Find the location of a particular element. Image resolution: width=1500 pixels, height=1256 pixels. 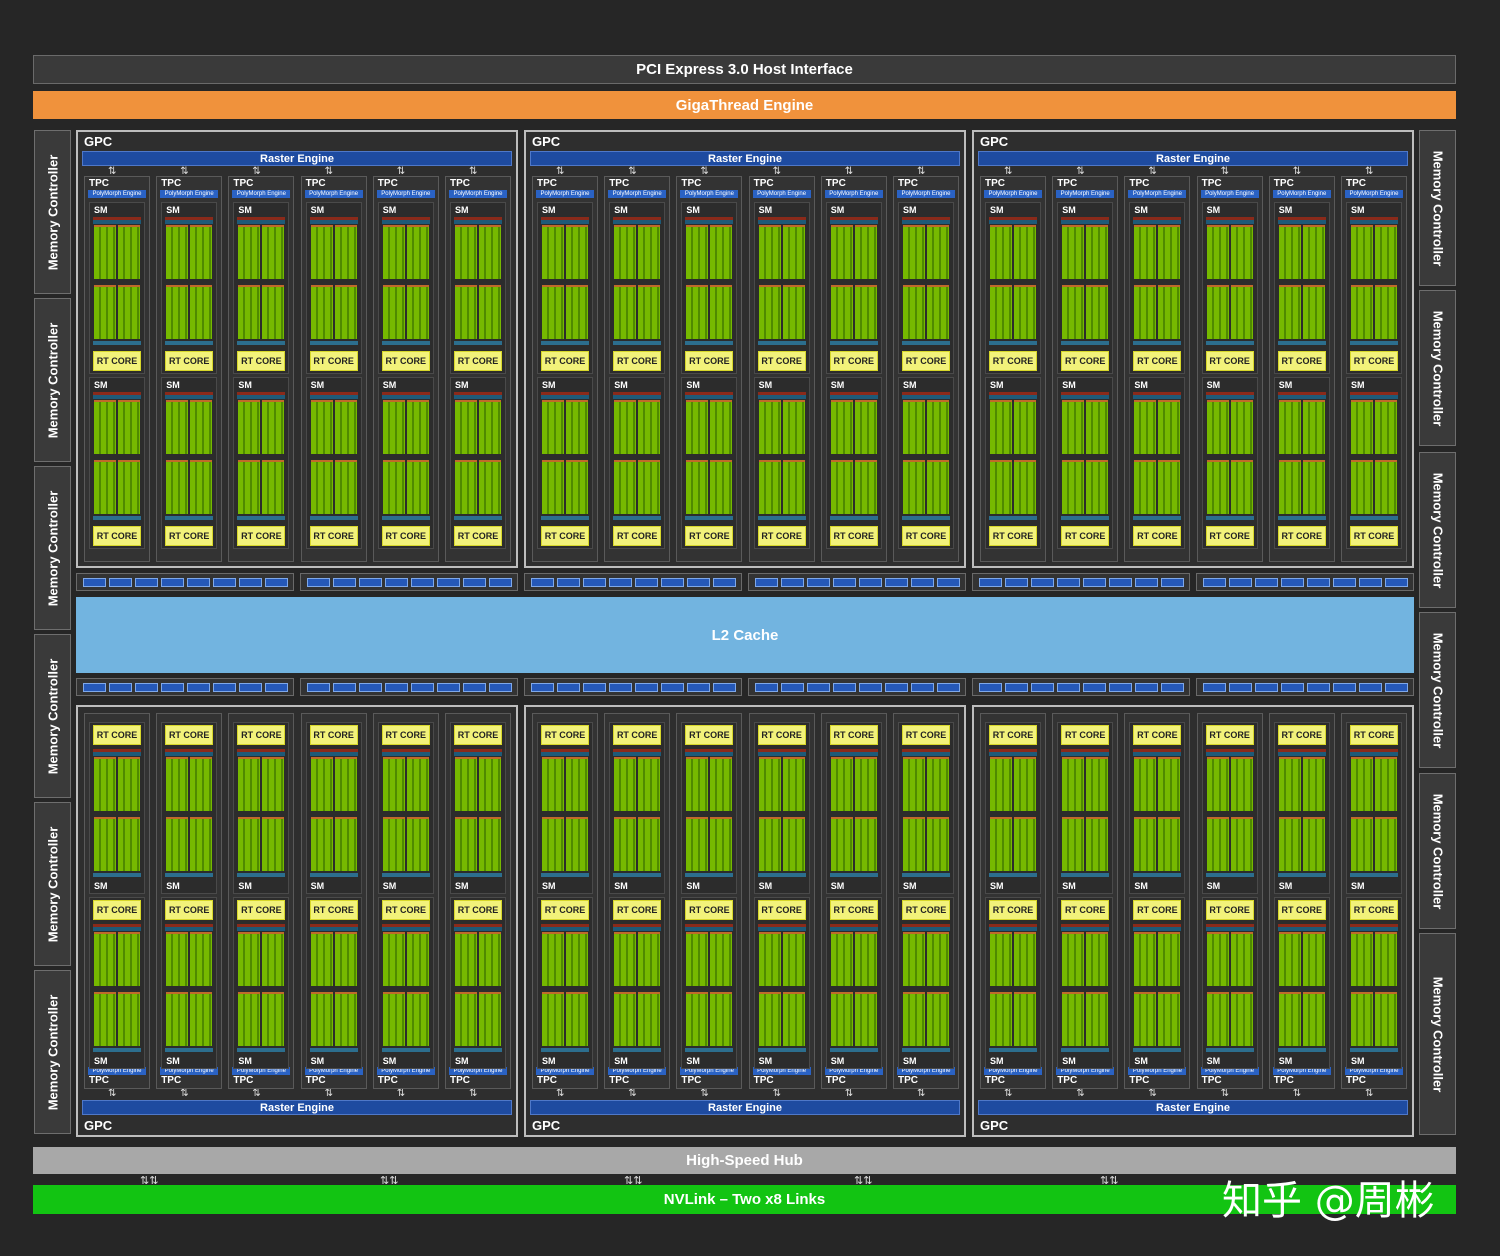

memory-controller-right: Memory Controller is located at coordinates (1437, 1034).